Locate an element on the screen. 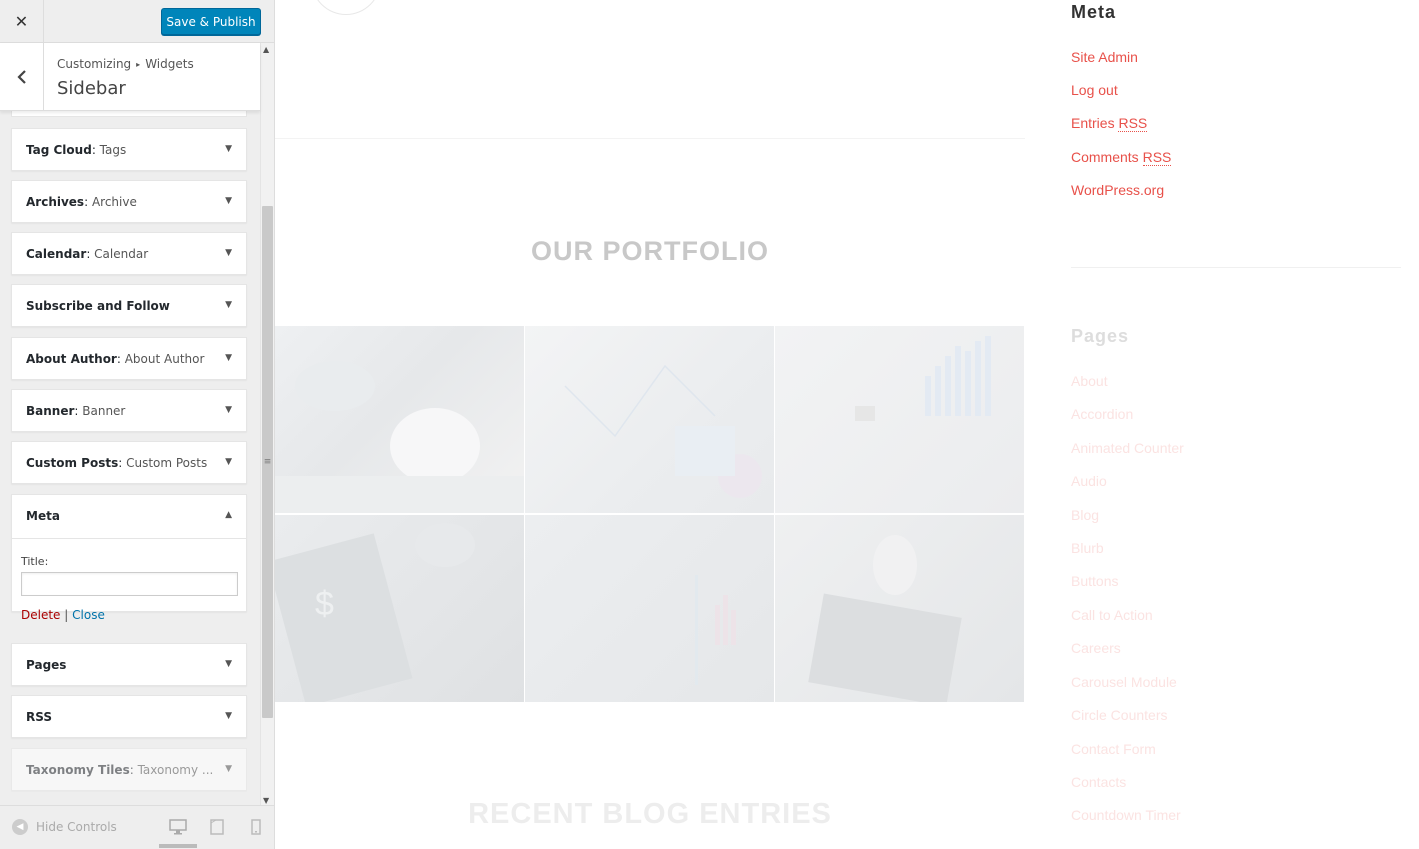 This screenshot has height=849, width=1419. widget-meta-form: Title: Delete | Close is located at coordinates (129, 580).